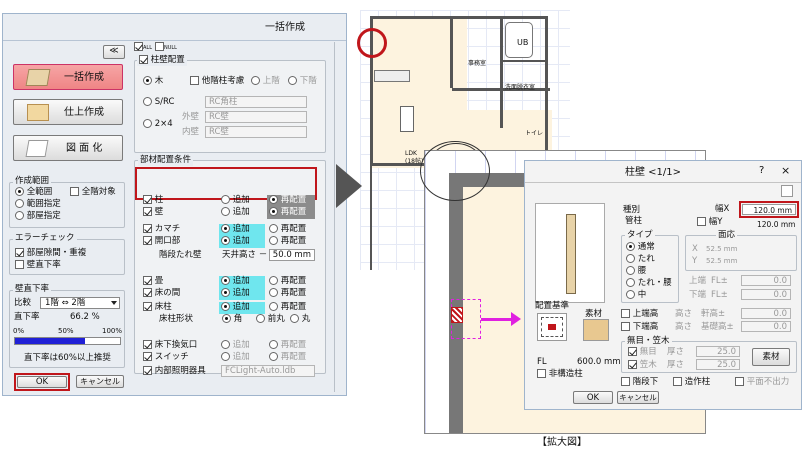 The image size is (803, 460). What do you see at coordinates (166, 357) in the screenshot?
I see `parts-row-label: スイッチ` at bounding box center [166, 357].